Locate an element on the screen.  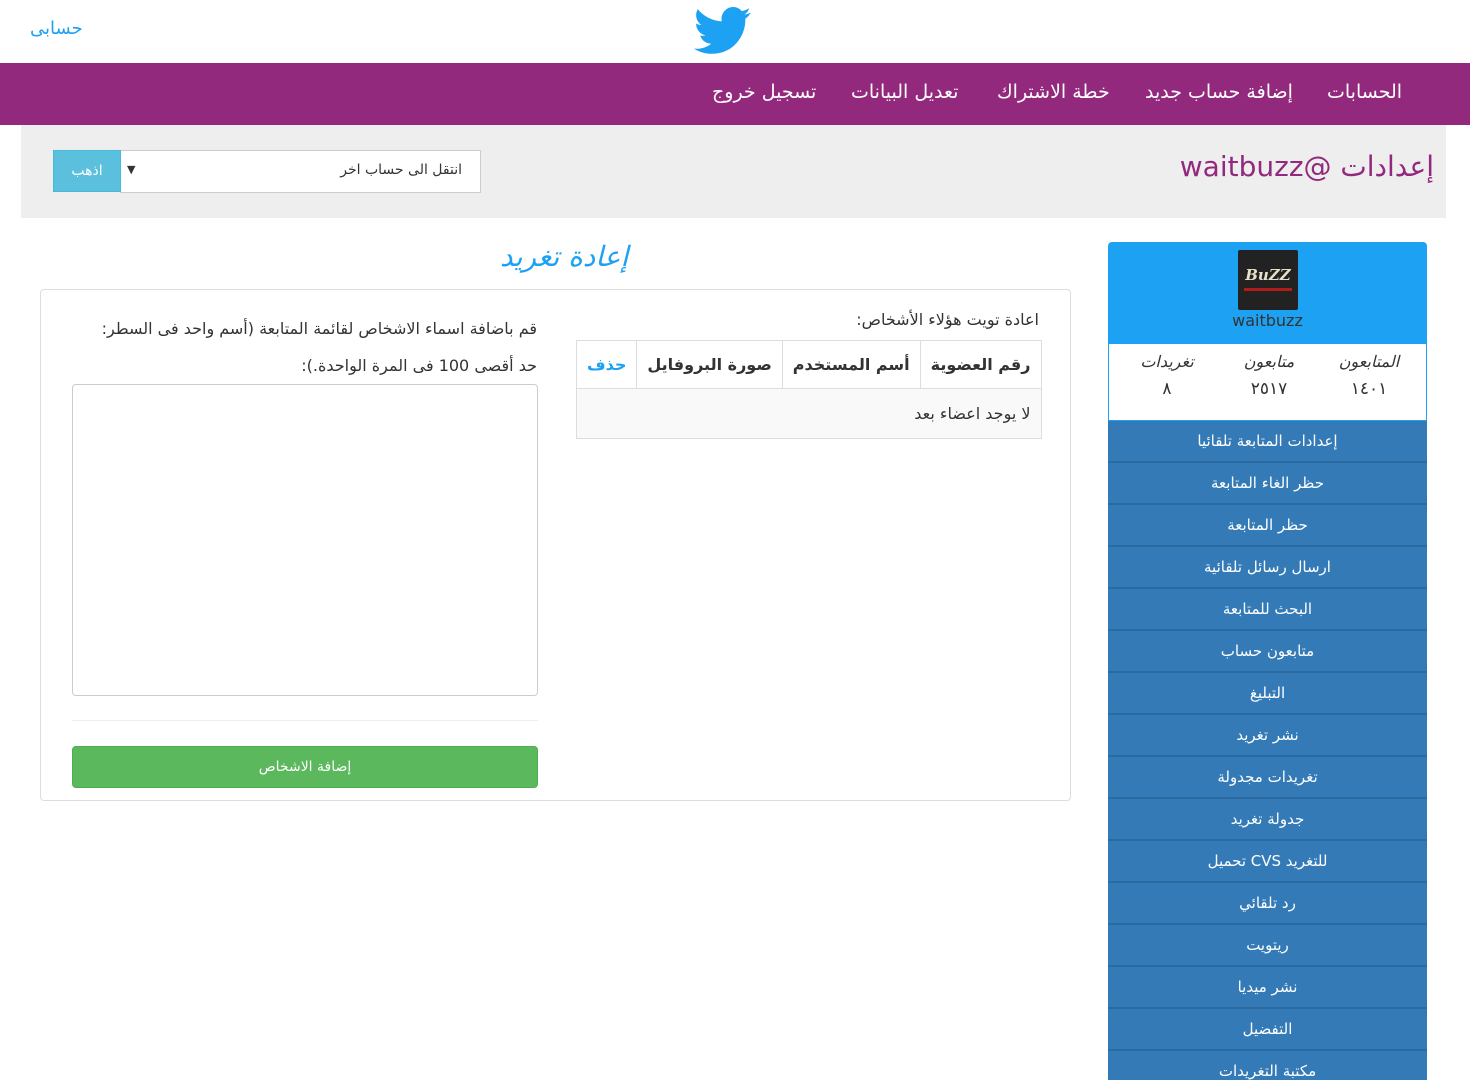
sidebar-item-schedule-tweet: جدولة تغريد is located at coordinates (1267, 820).